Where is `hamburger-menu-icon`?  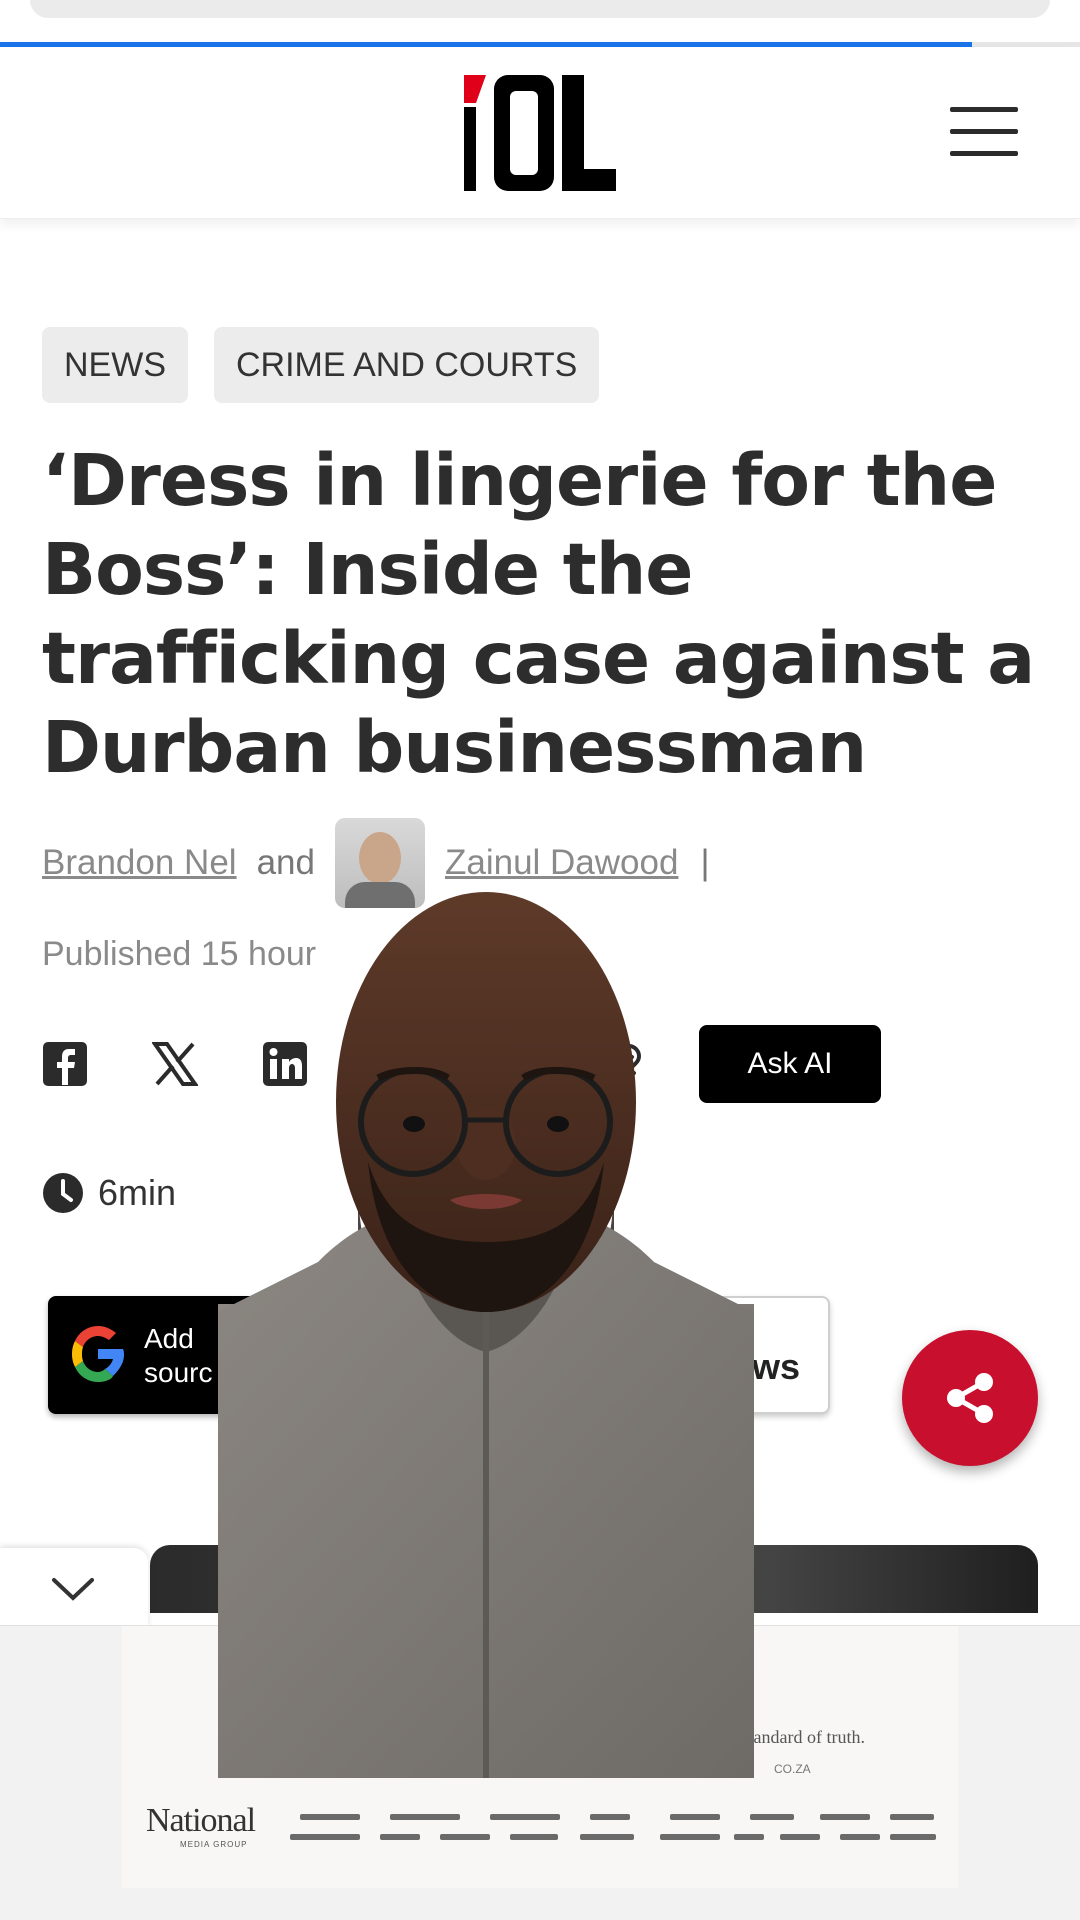
hamburger-menu-icon is located at coordinates (984, 109).